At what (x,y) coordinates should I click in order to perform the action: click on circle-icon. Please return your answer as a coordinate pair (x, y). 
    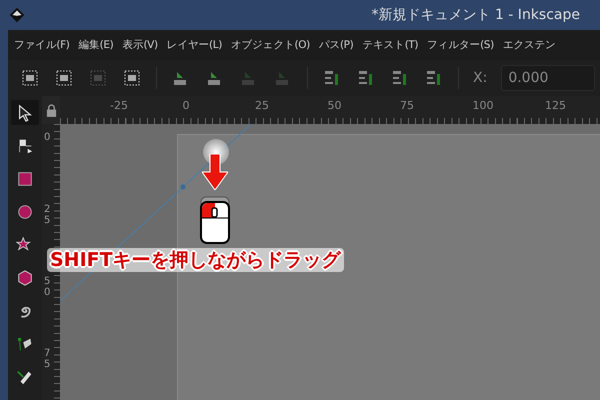
    Looking at the image, I should click on (25, 211).